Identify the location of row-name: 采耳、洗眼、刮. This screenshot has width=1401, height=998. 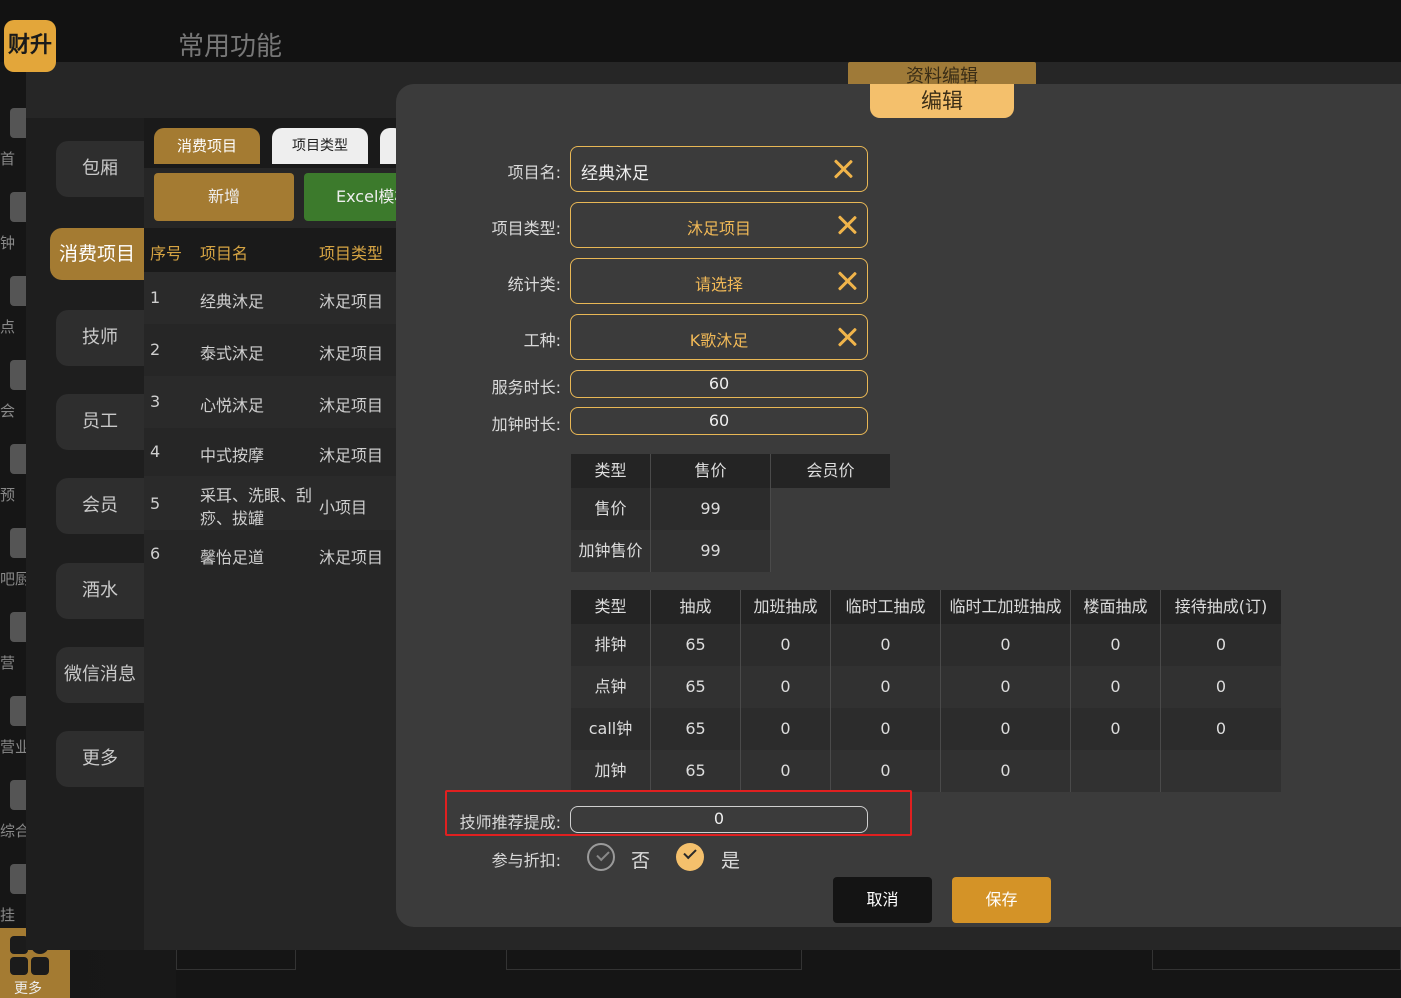
(256, 495).